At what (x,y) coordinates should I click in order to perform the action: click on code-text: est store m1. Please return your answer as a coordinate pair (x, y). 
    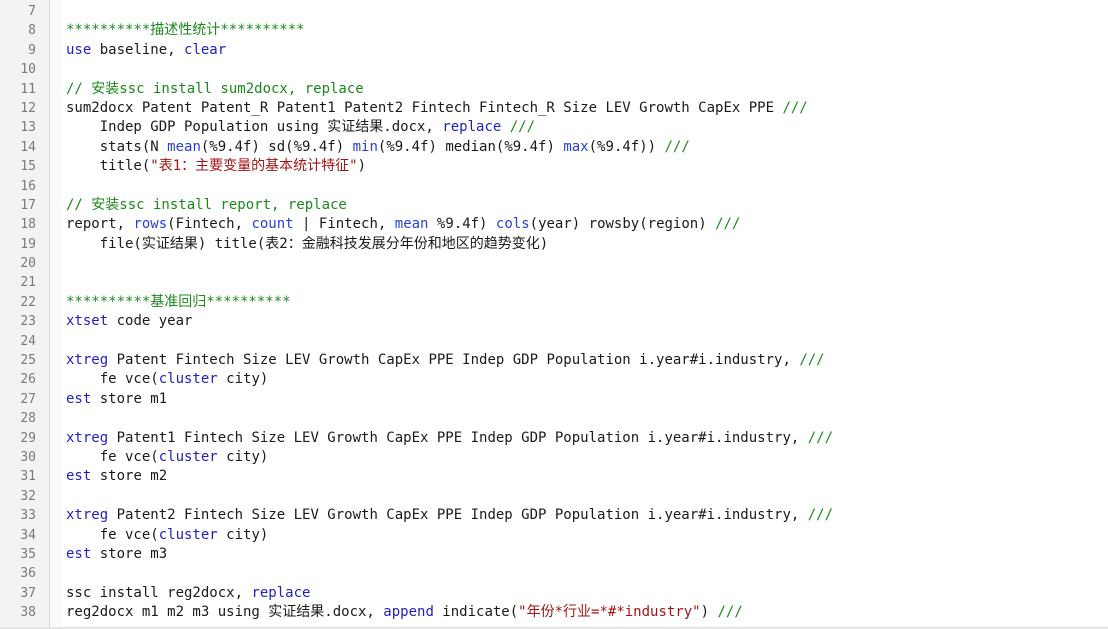
    Looking at the image, I should click on (116, 399).